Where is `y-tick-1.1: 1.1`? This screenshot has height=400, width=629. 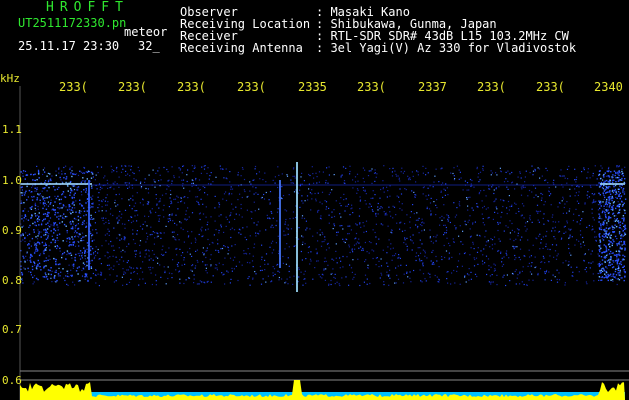 y-tick-1.1: 1.1 is located at coordinates (12, 129).